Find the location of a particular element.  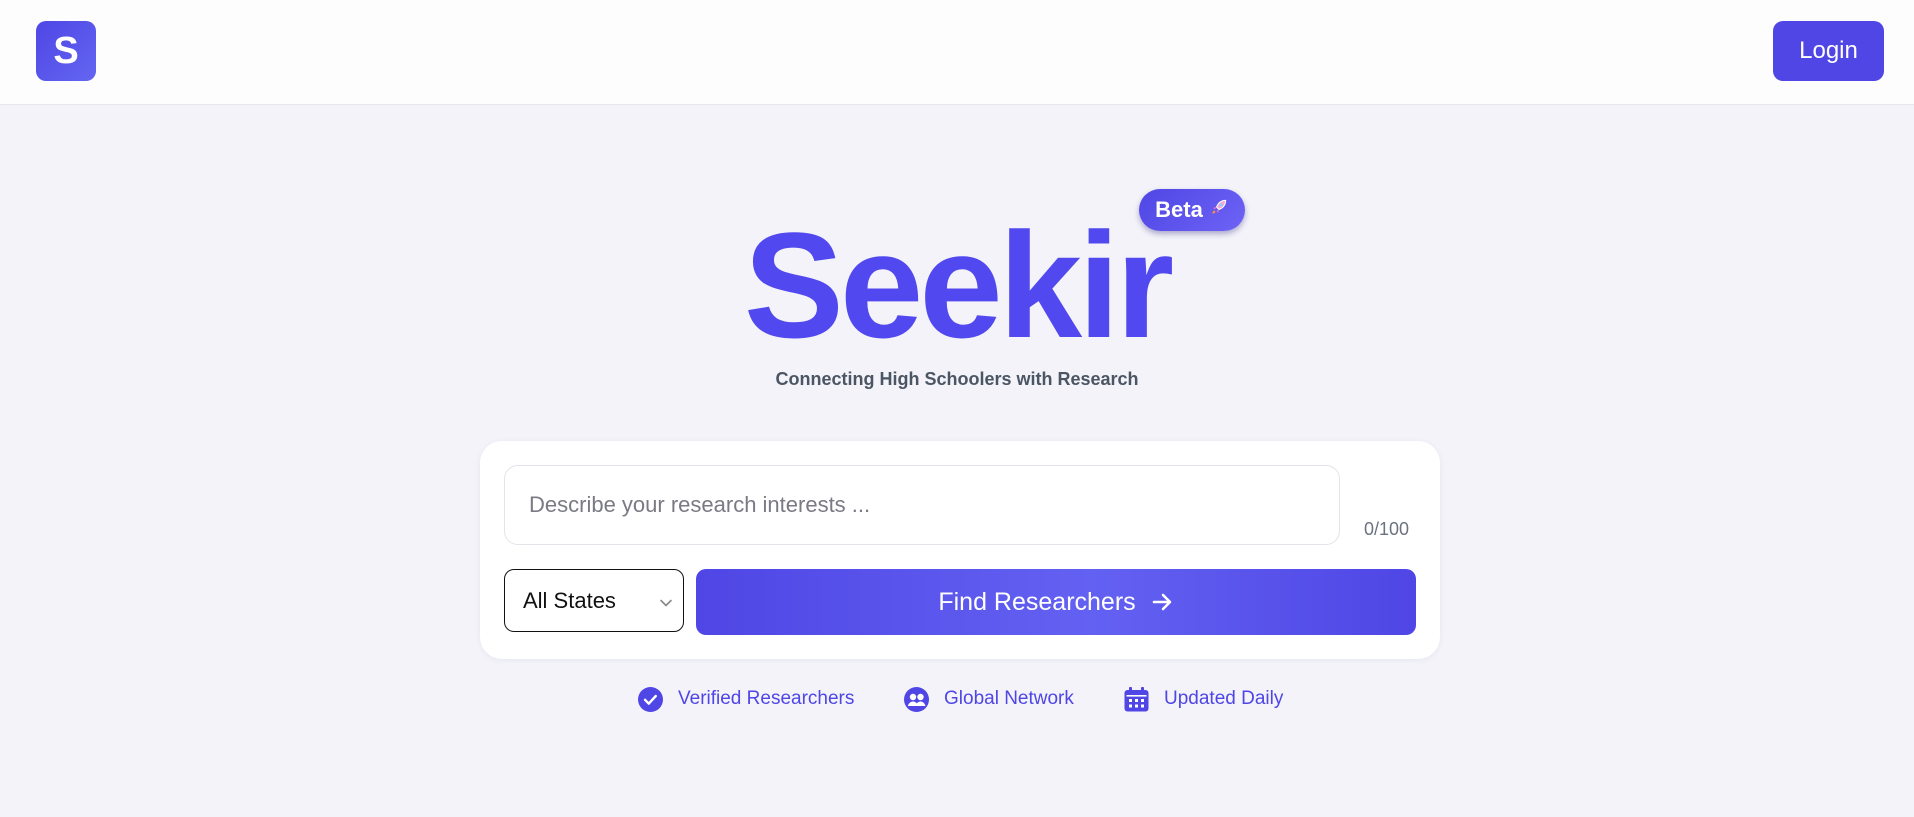

feature-global: Global Network is located at coordinates (988, 699).